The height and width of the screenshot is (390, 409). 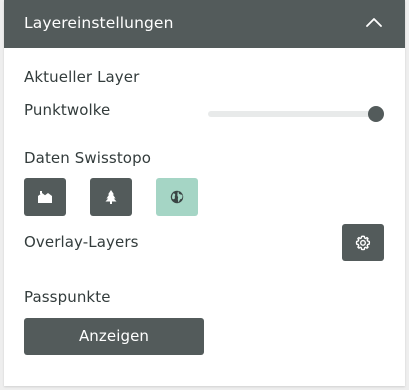 I want to click on gear-icon, so click(x=363, y=242).